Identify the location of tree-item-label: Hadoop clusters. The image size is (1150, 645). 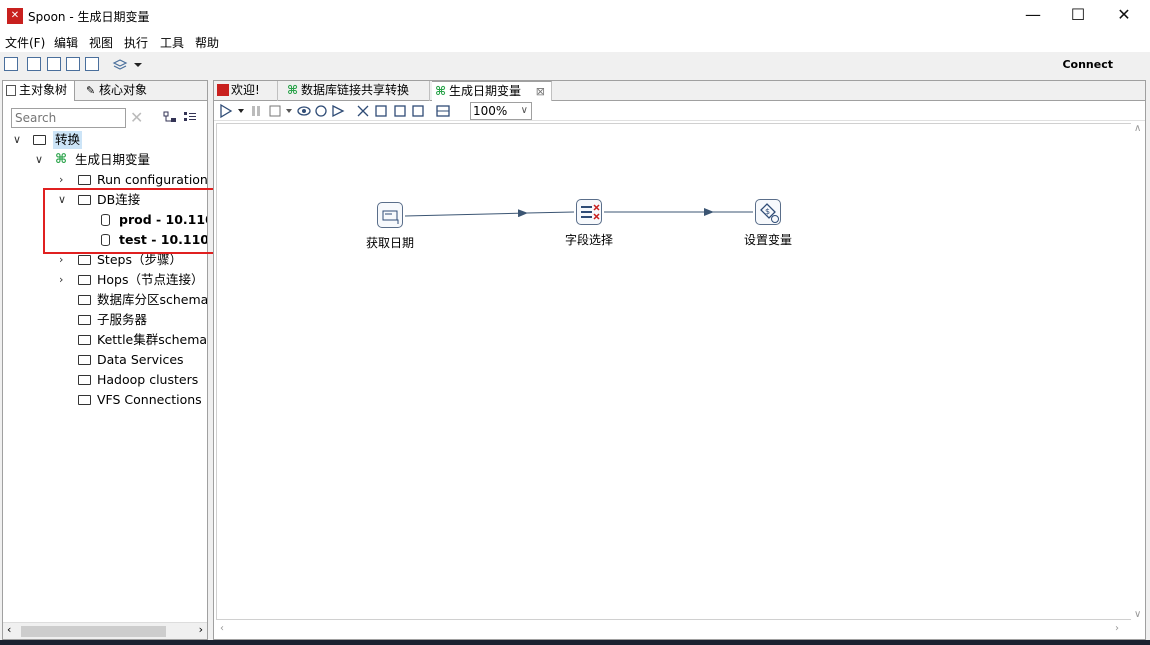
(148, 379).